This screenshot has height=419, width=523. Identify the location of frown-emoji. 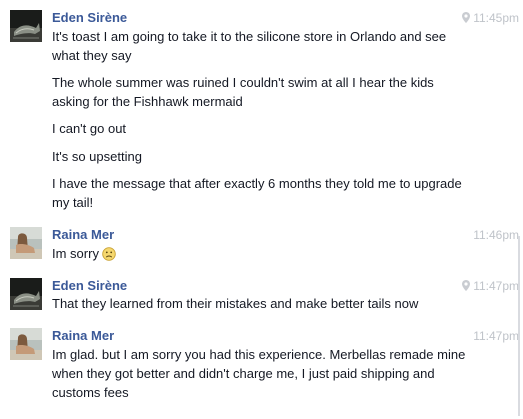
(109, 256).